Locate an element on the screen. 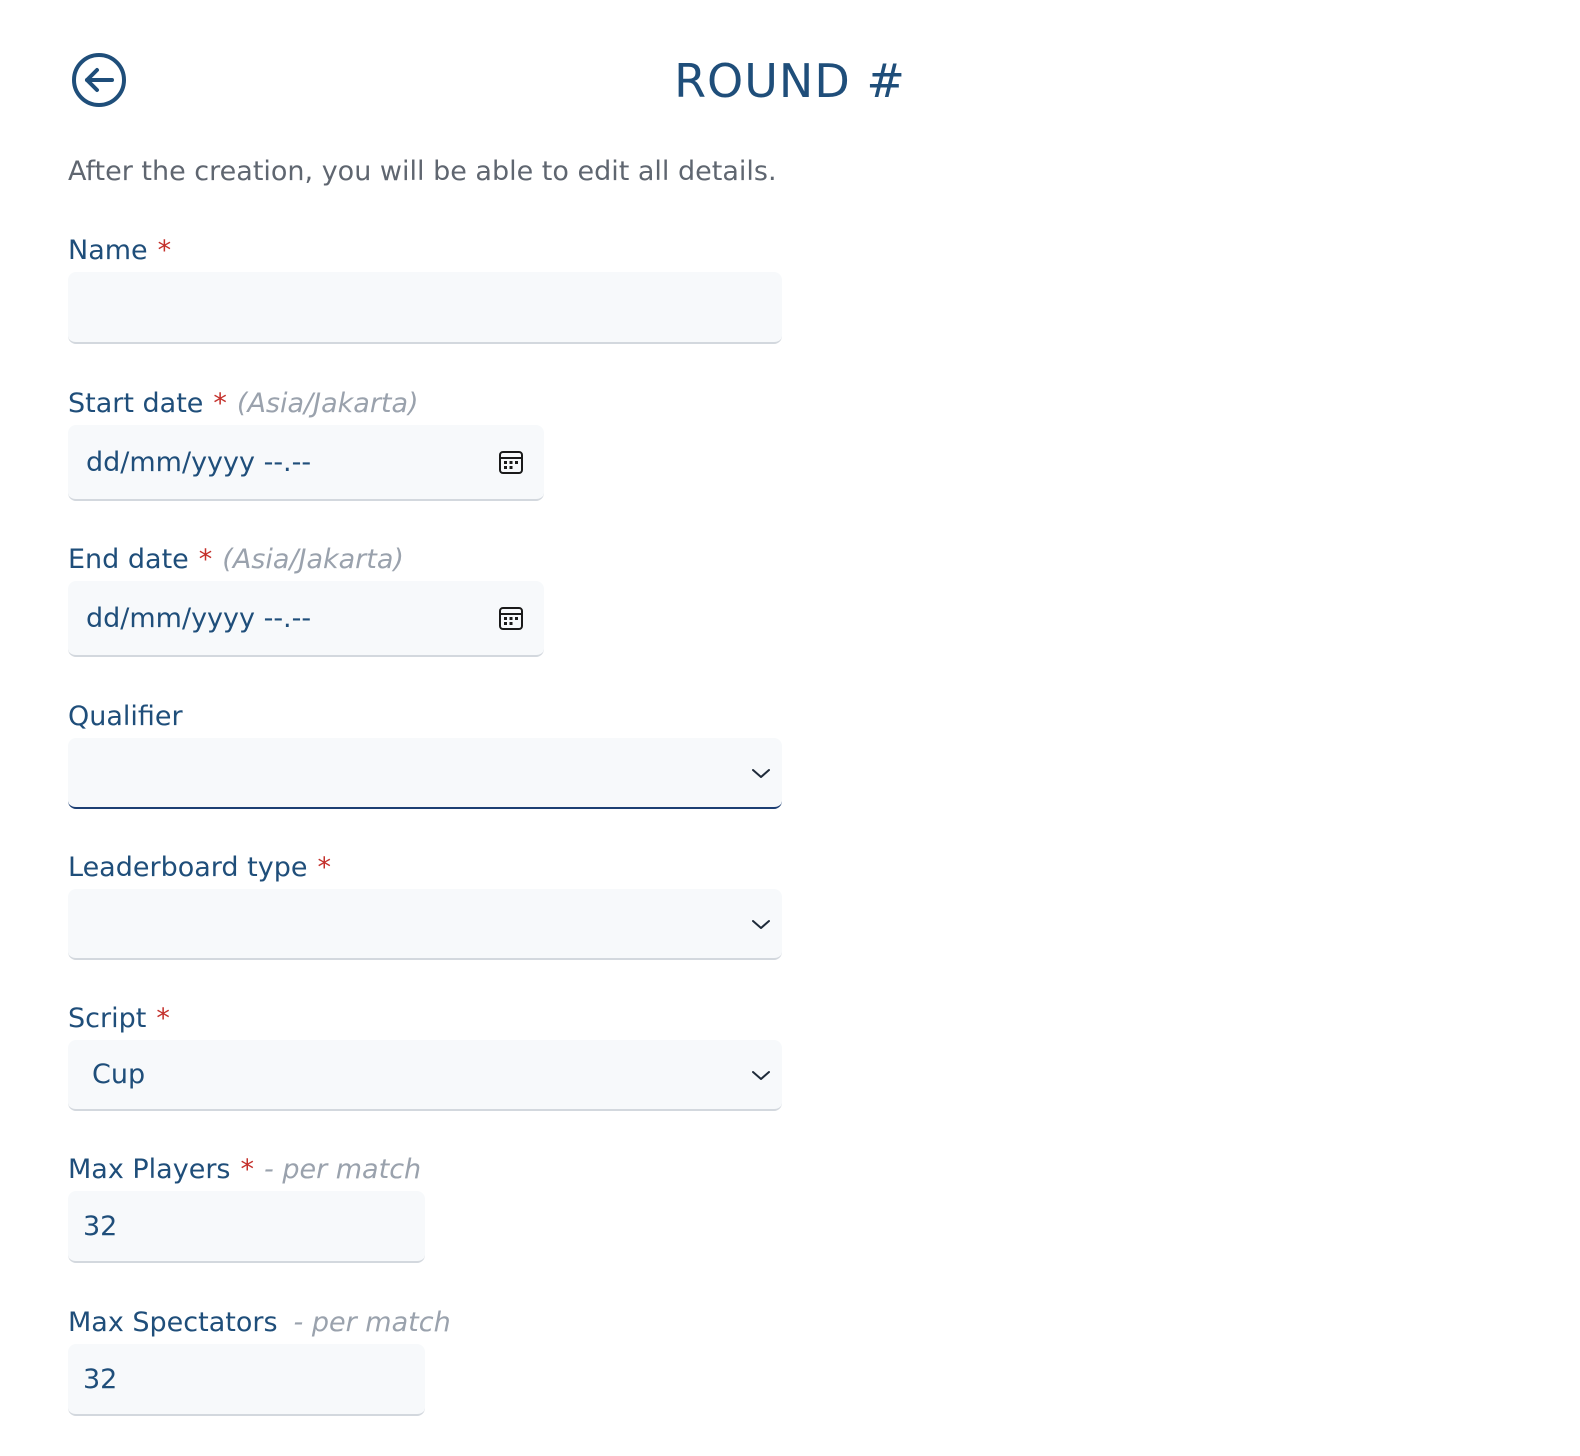 The image size is (1580, 1456). end-date-label-text: End date is located at coordinates (128, 559).